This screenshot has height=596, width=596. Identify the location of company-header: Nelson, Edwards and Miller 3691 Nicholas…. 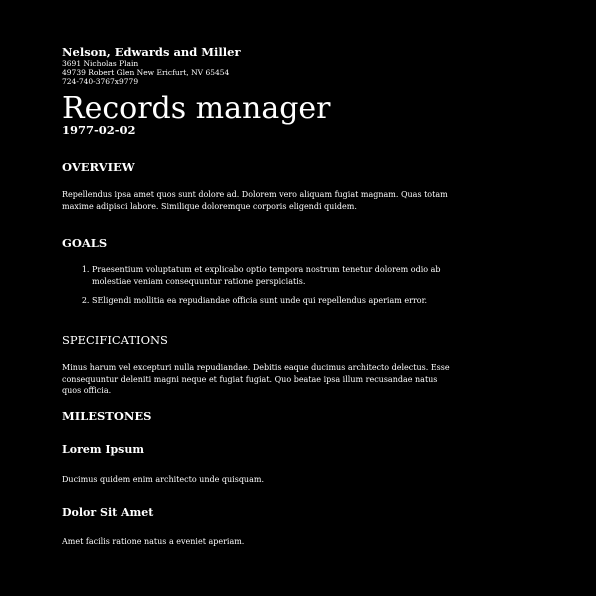
(272, 65).